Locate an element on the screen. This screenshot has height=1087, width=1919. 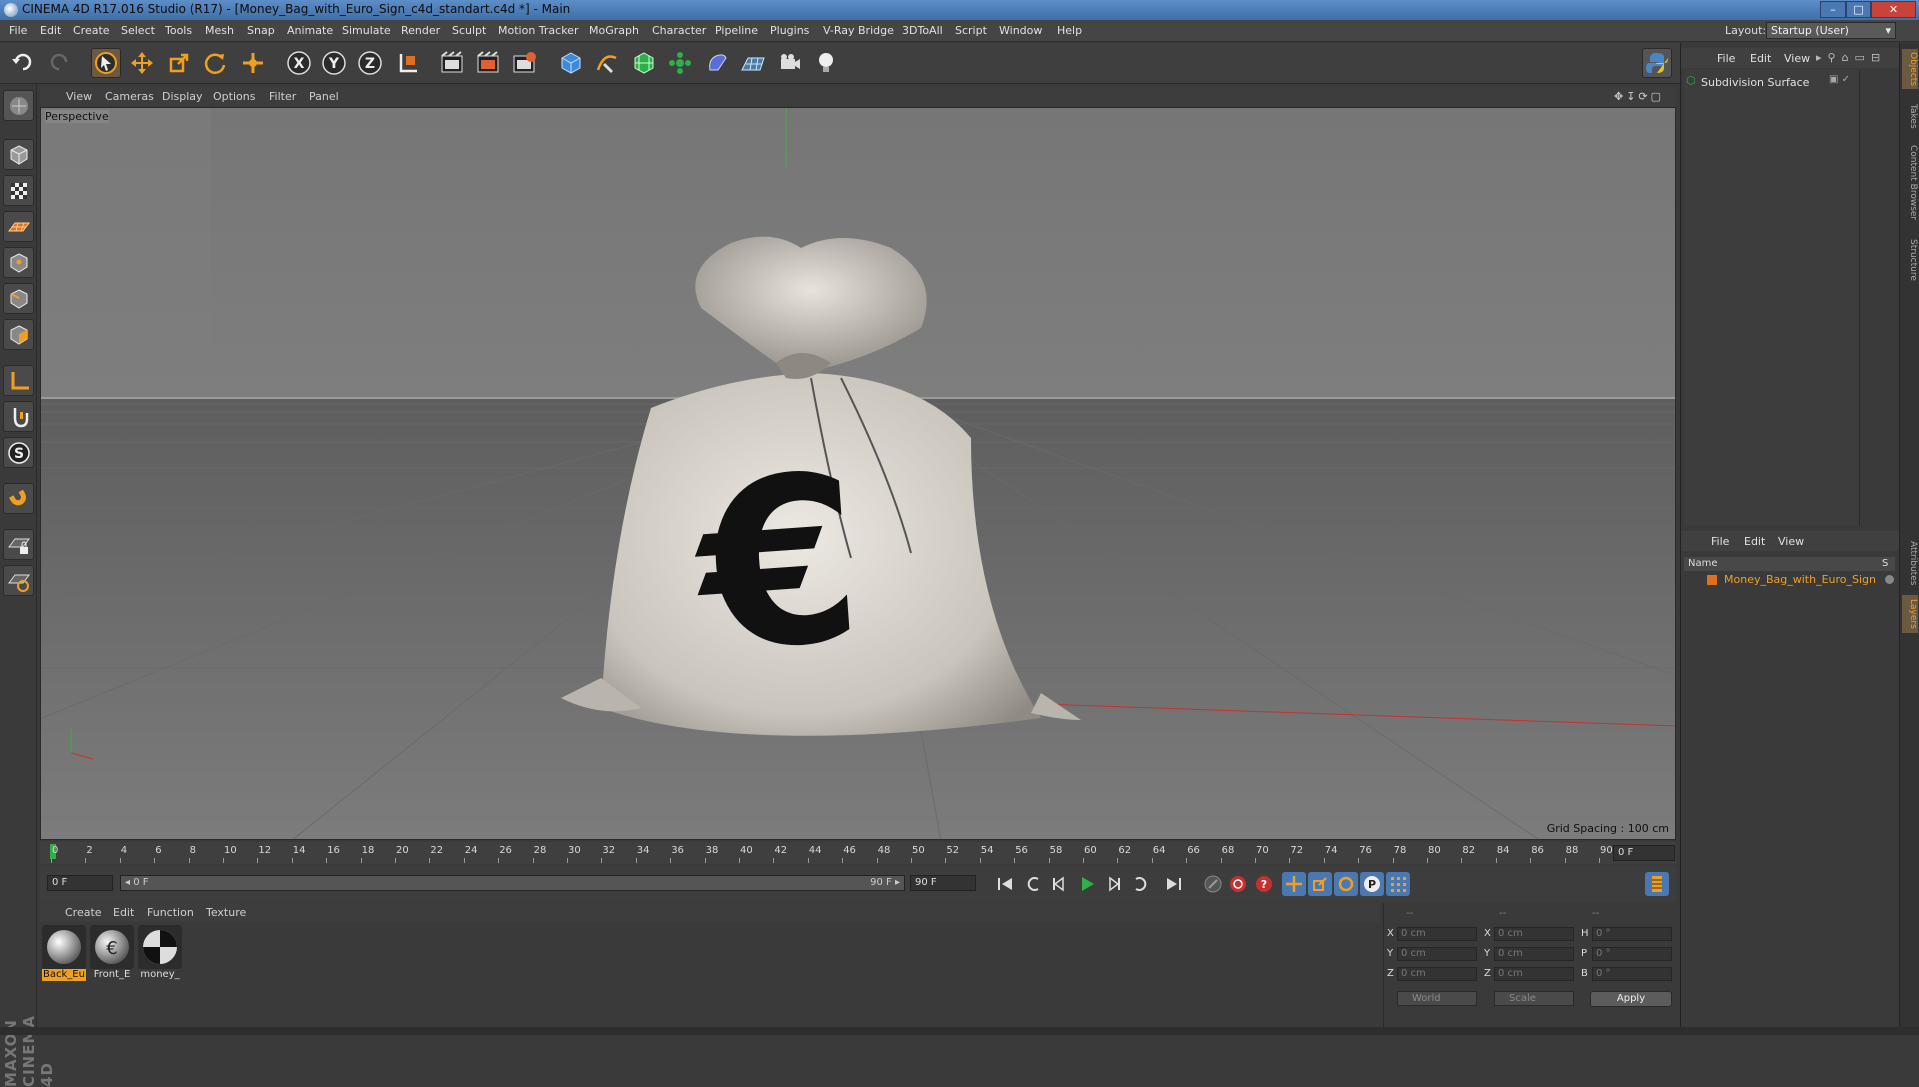
keyframe-selection-icon is located at coordinates (1213, 884).